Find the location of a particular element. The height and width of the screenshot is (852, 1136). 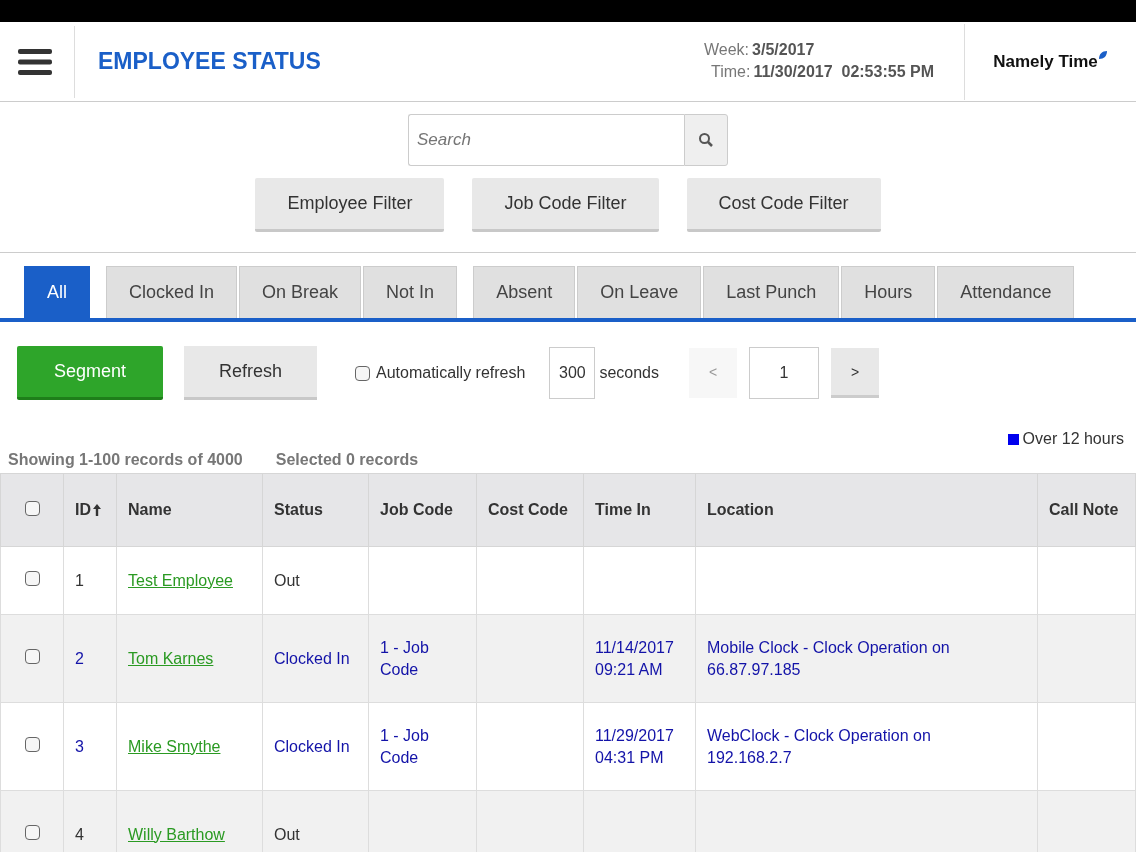

tab: Last Punch is located at coordinates (771, 292).